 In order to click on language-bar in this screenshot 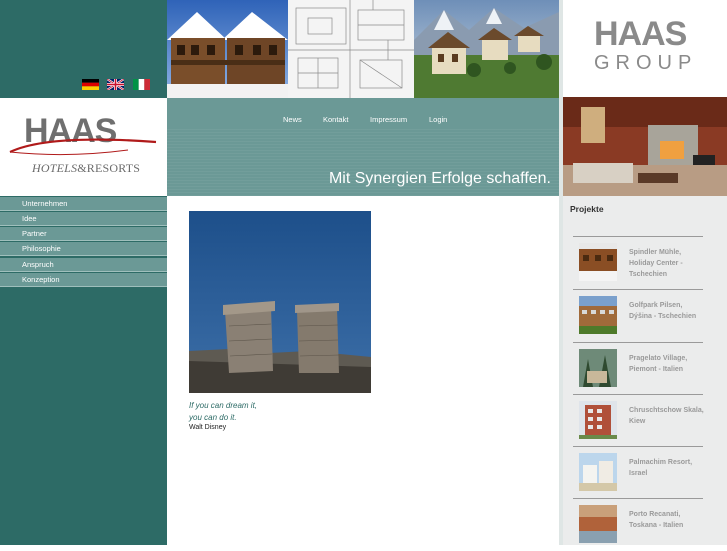, I will do `click(83, 49)`.